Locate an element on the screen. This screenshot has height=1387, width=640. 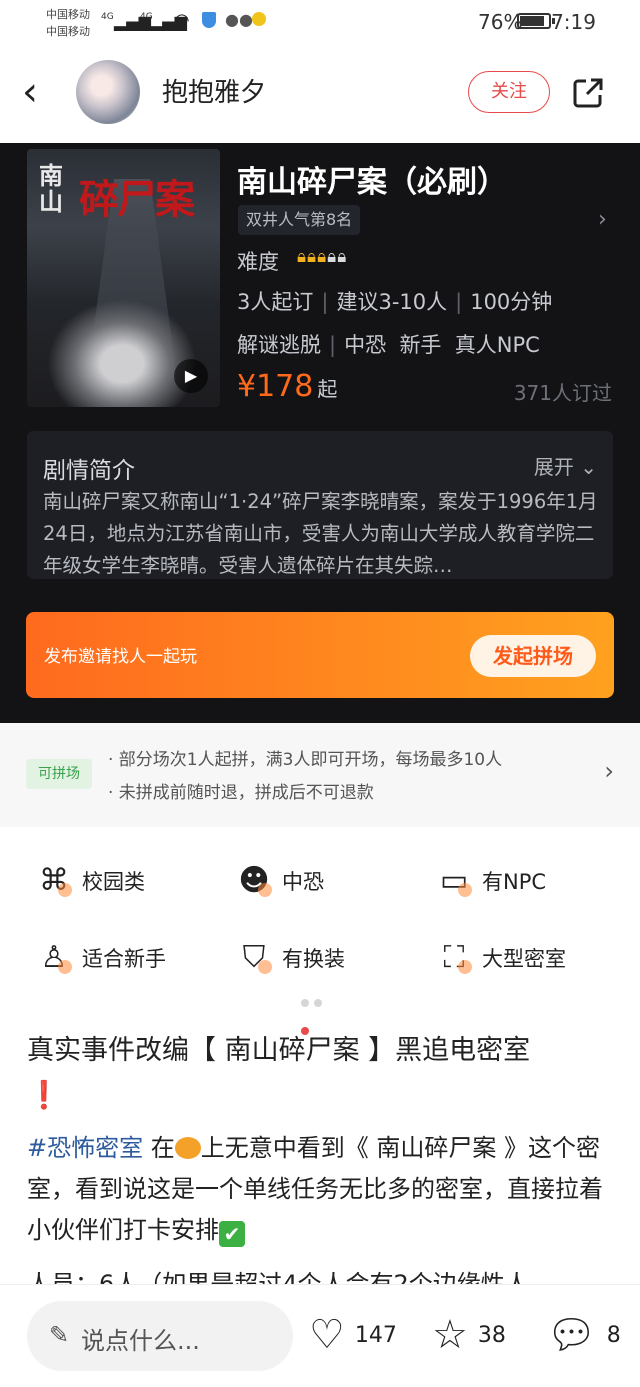
campus-icon: ⌘ is located at coordinates (54, 881).